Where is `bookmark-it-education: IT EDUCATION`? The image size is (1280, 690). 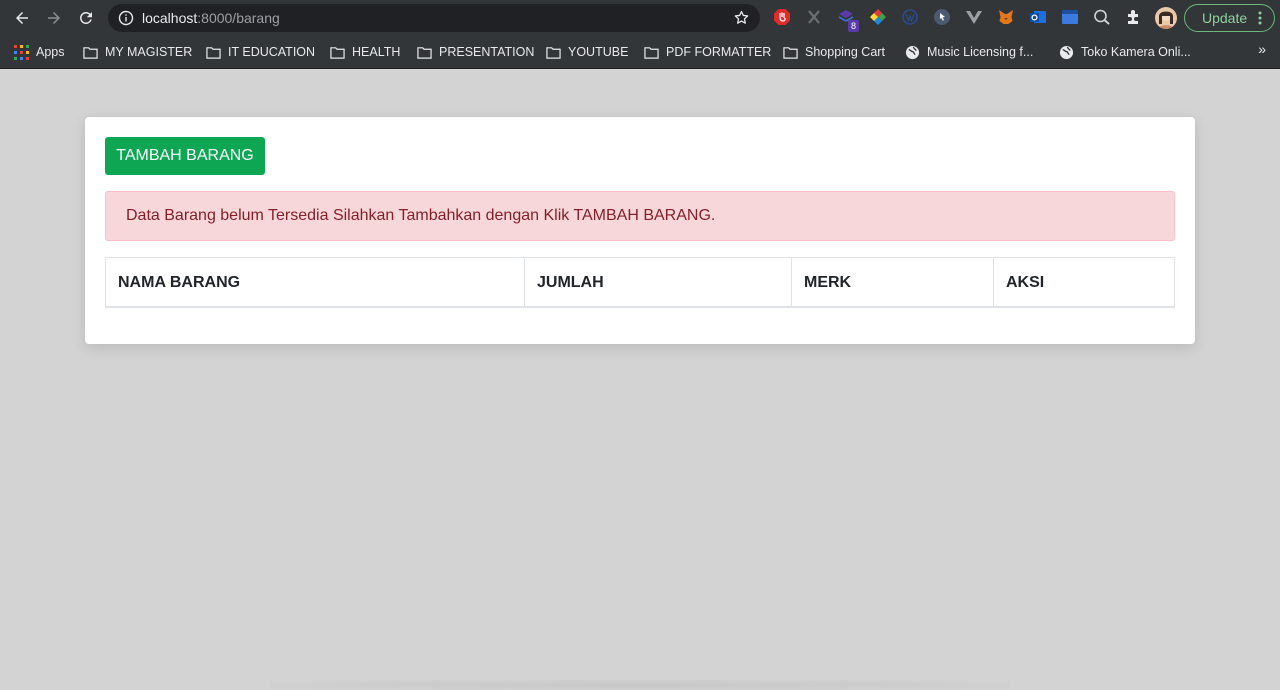 bookmark-it-education: IT EDUCATION is located at coordinates (260, 52).